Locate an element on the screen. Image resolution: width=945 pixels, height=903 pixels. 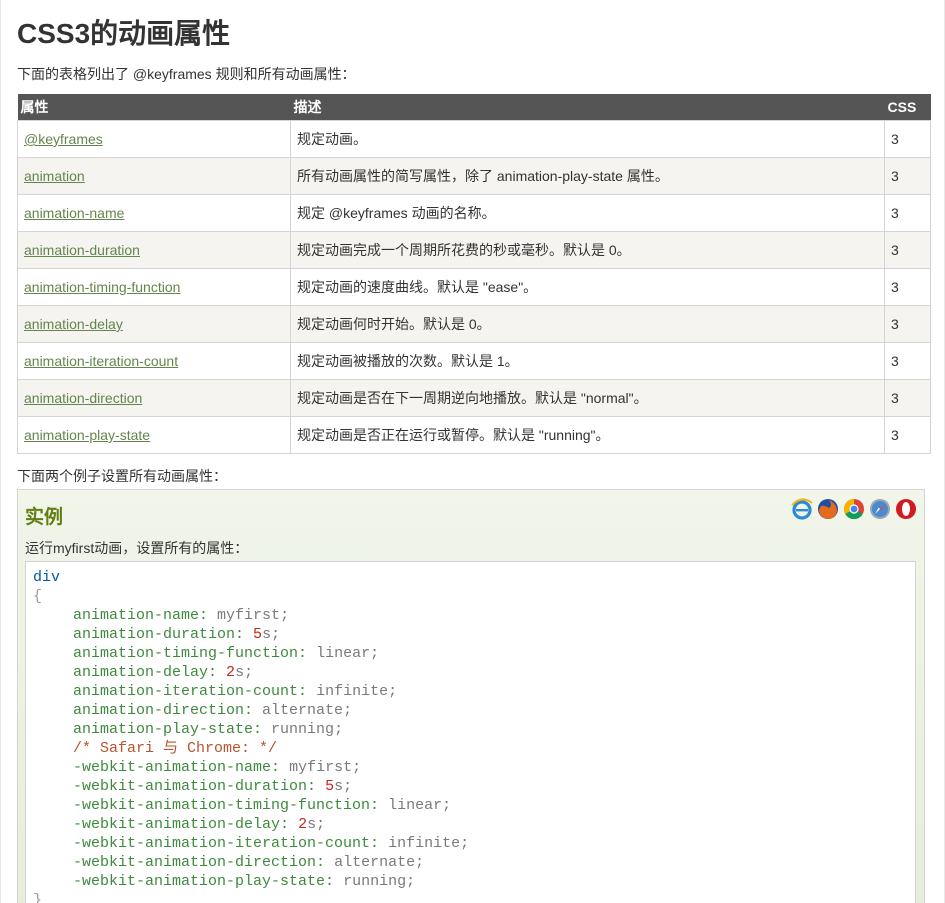
property-link: animation-delay is located at coordinates (73, 324).